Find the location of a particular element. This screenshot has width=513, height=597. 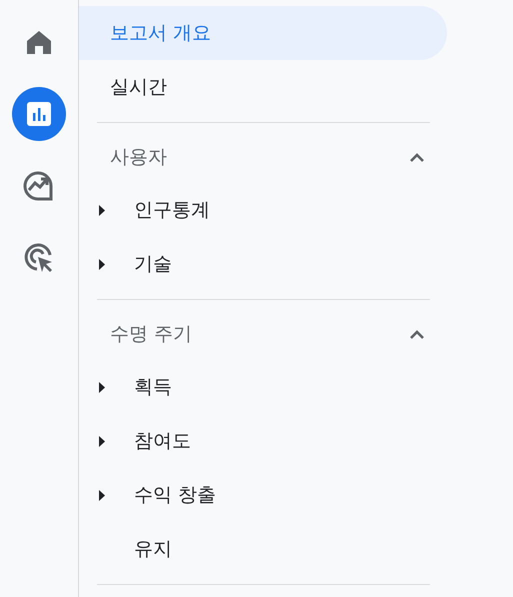

reports-nav-button is located at coordinates (39, 114).